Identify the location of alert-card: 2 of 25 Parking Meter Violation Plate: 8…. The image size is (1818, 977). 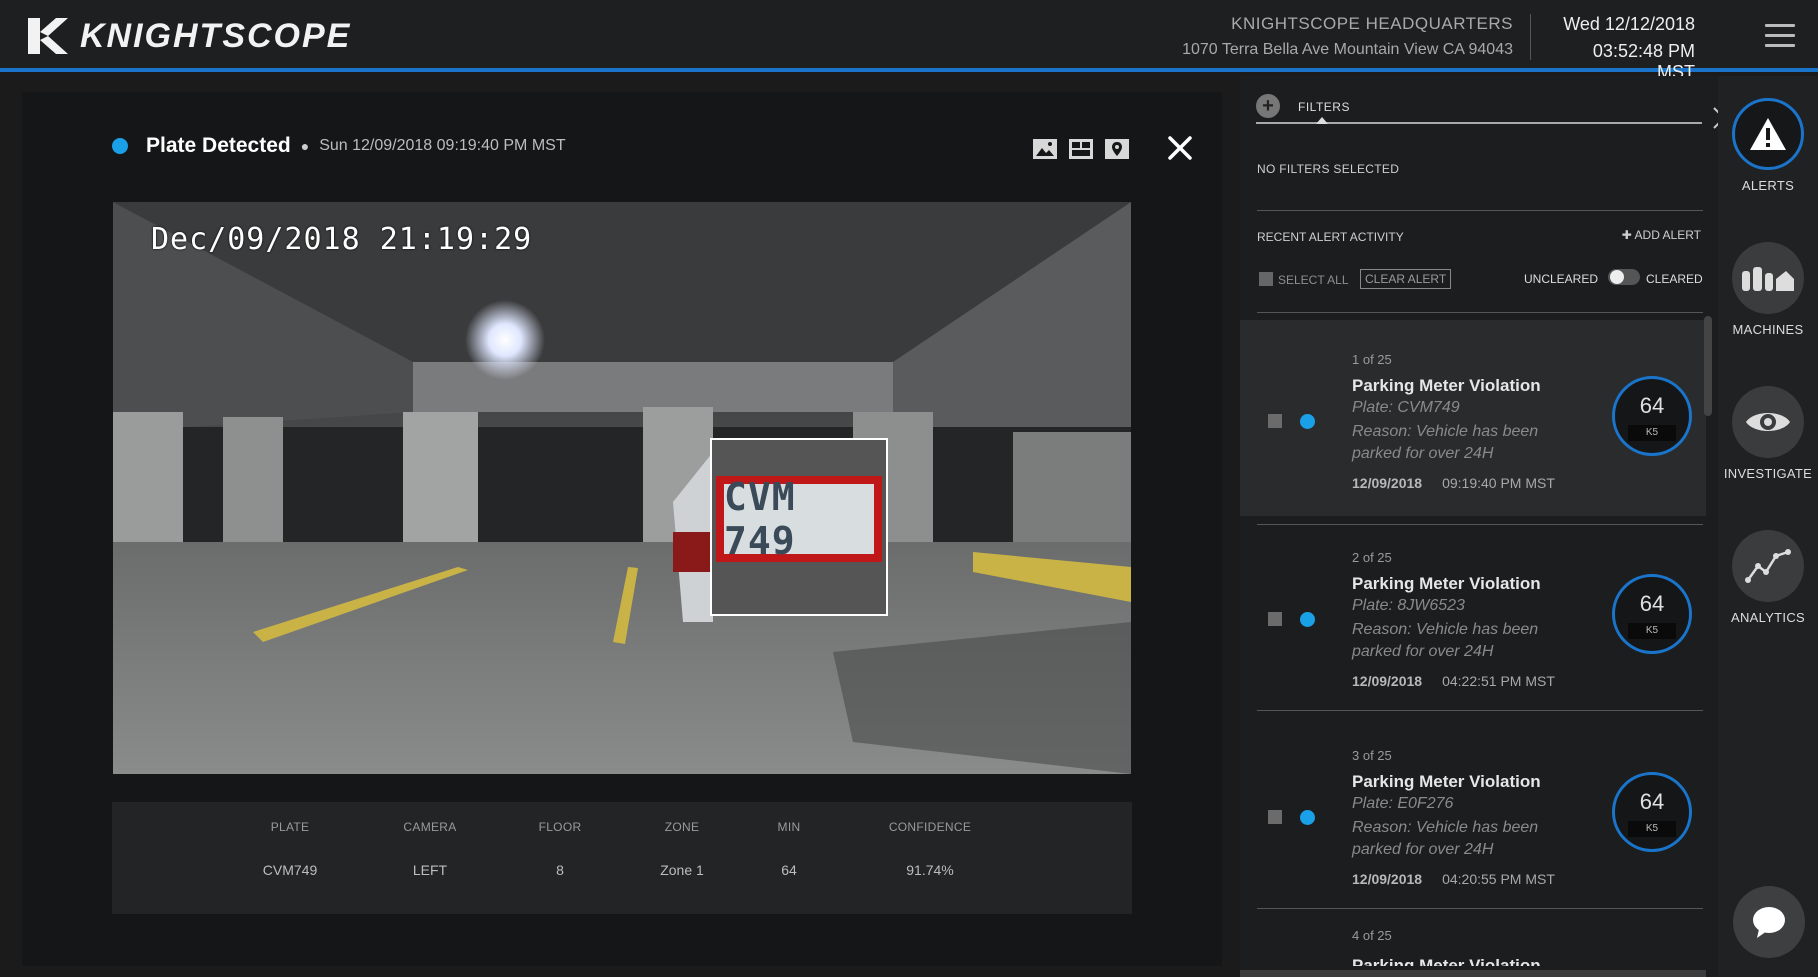
(1473, 616).